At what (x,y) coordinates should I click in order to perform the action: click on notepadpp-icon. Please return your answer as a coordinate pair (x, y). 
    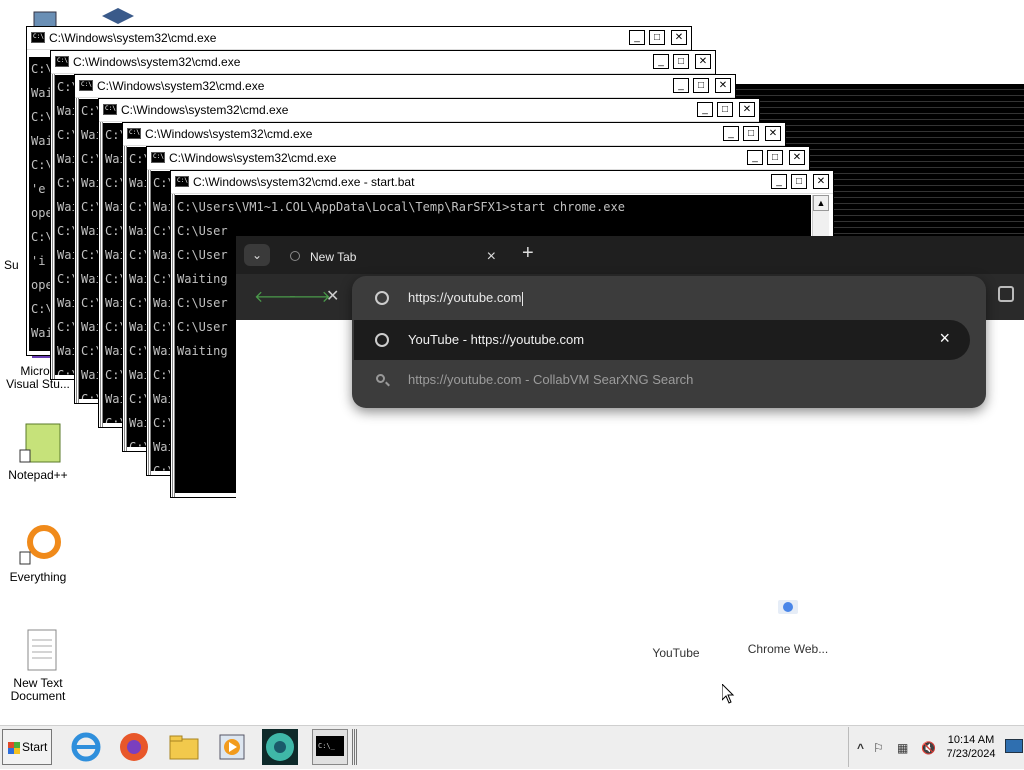
    Looking at the image, I should click on (39, 443).